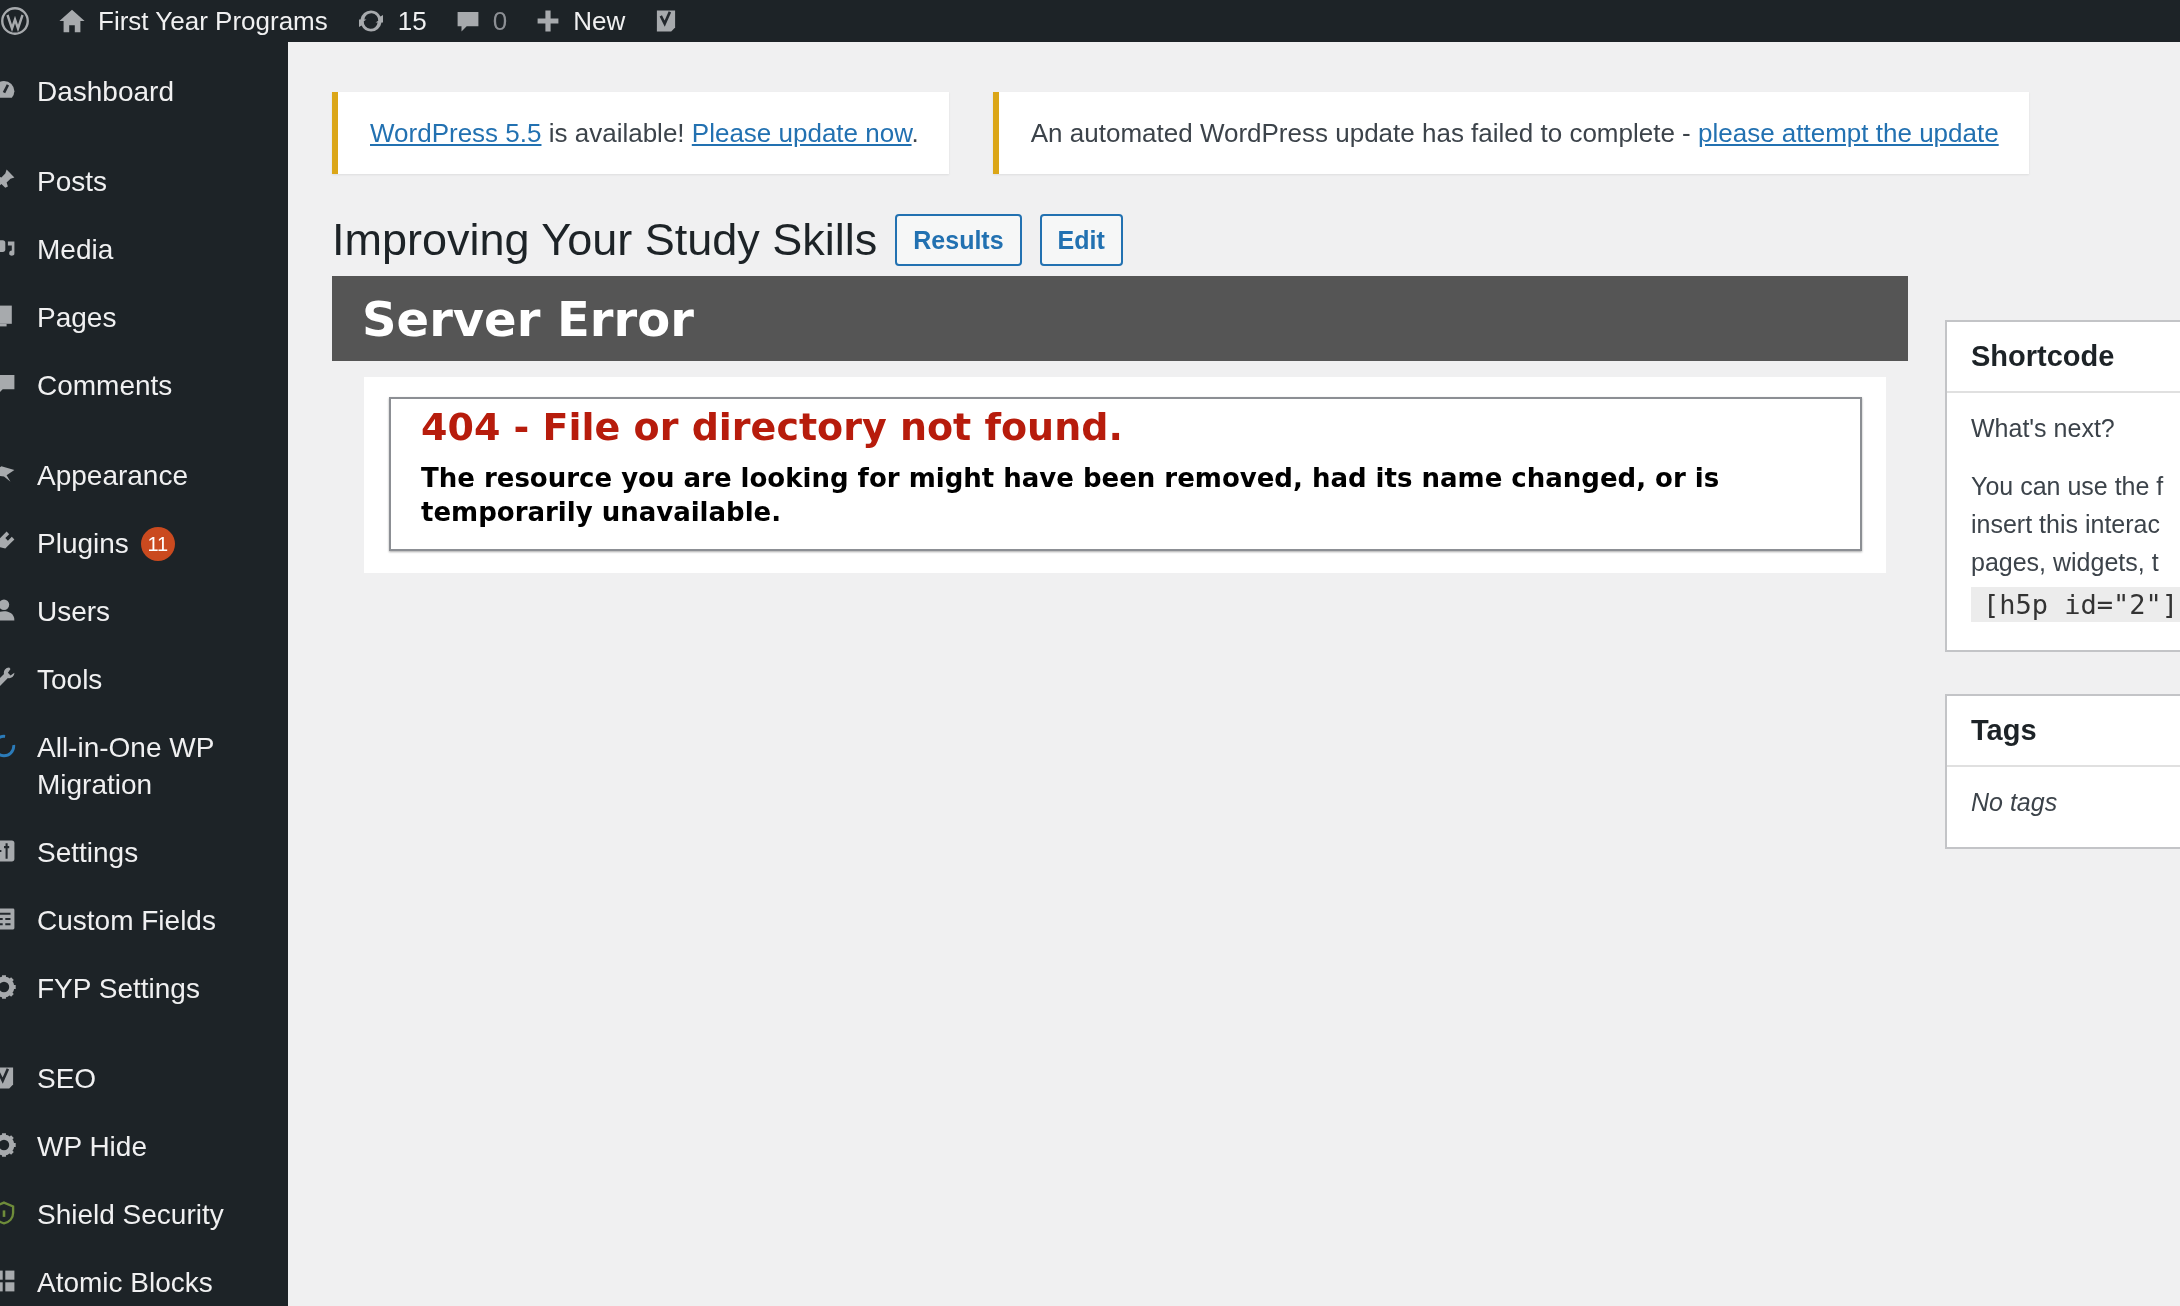 This screenshot has width=2180, height=1306. I want to click on sidebar-menu-item: Dashboard, so click(105, 91).